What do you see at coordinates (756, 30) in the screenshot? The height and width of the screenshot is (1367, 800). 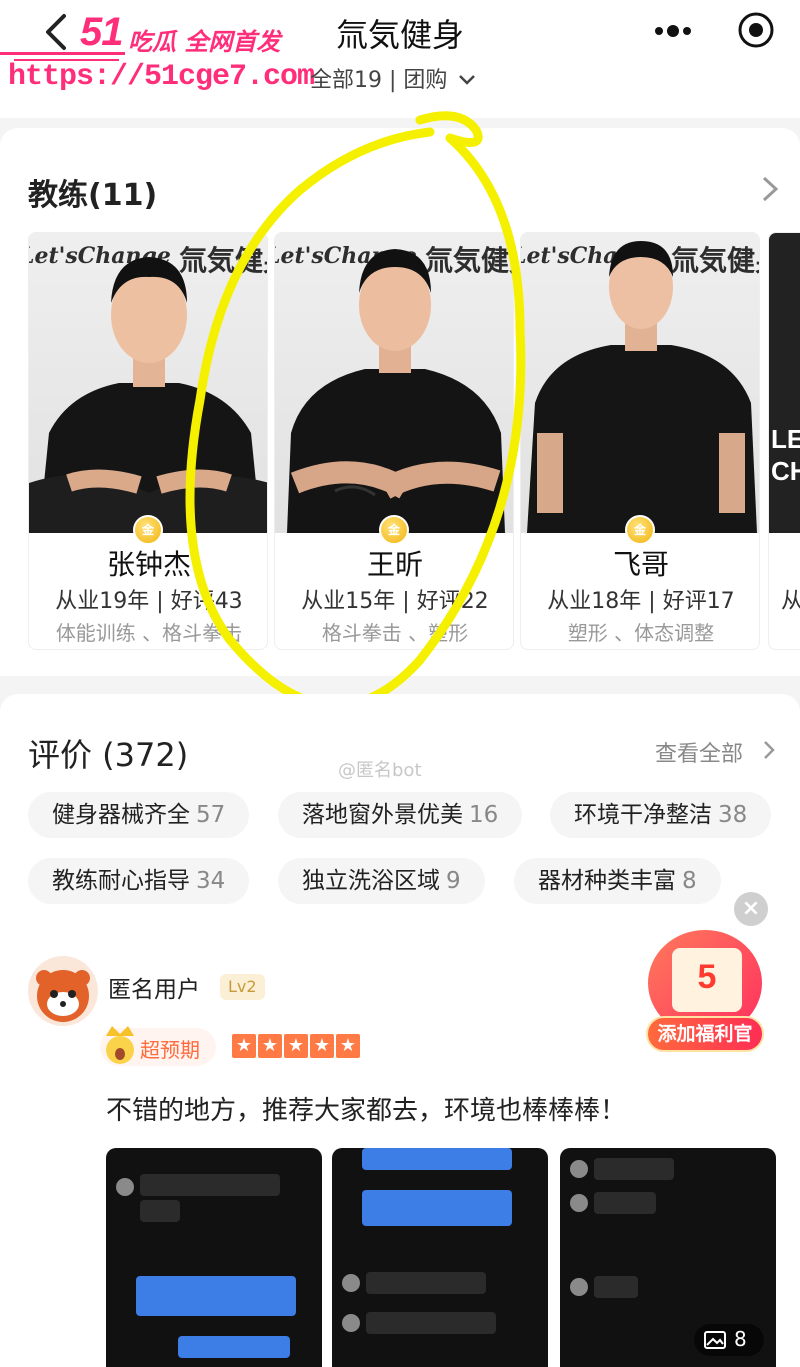 I see `close-miniprogram-icon` at bounding box center [756, 30].